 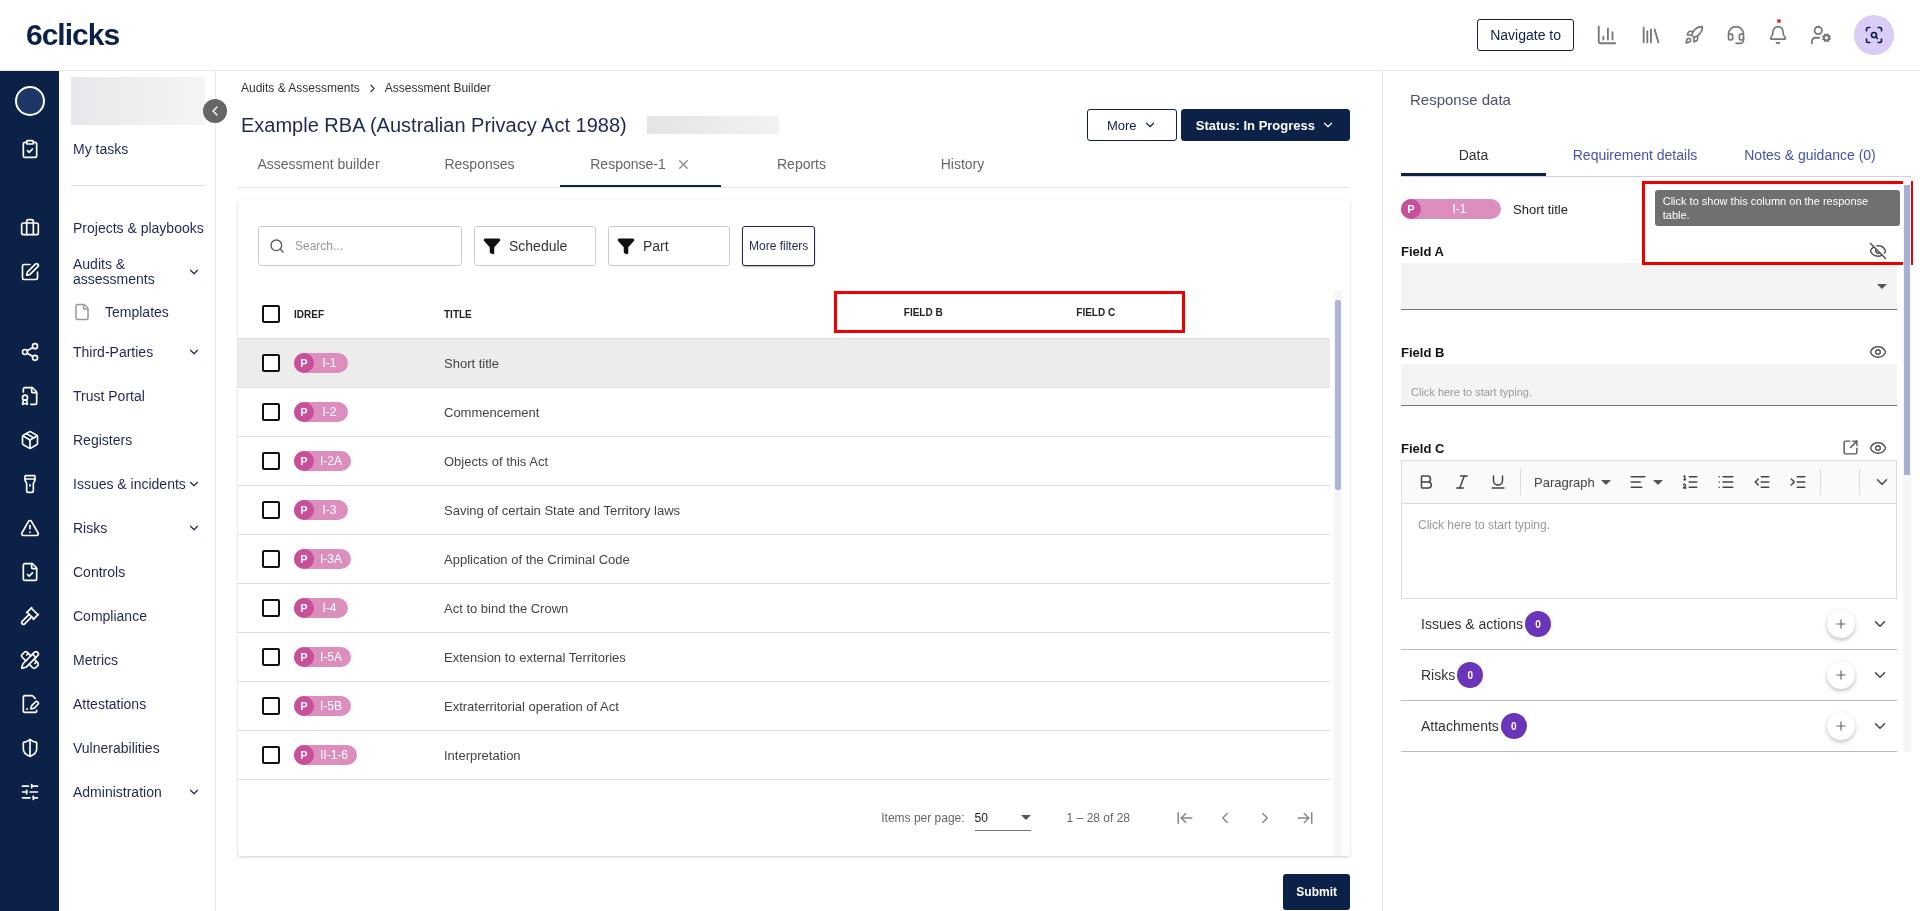 I want to click on tab: Reports, so click(x=801, y=165).